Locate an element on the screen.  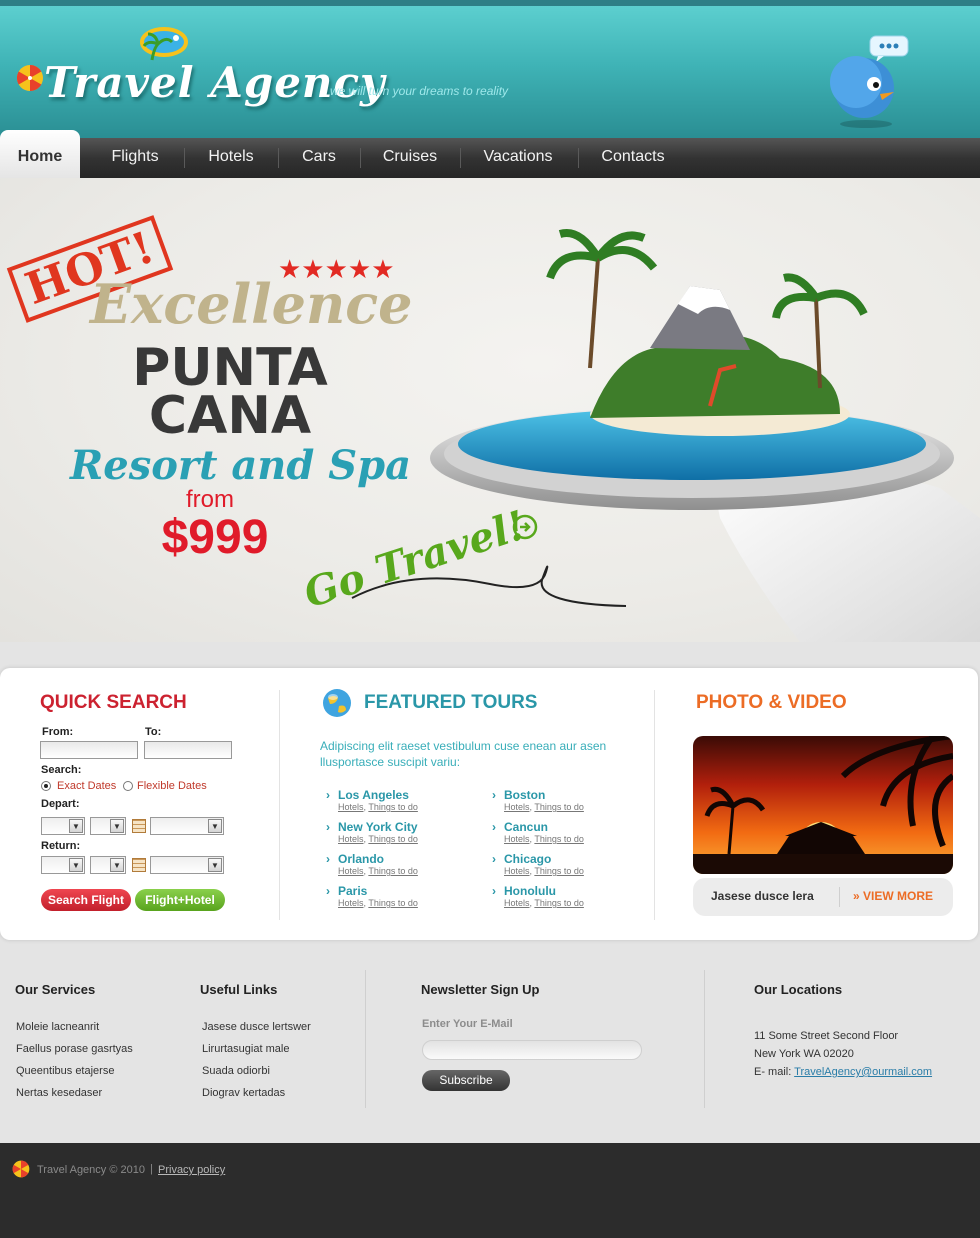
newsletter-email-label: Enter Your E-Mail is located at coordinates (467, 1024).